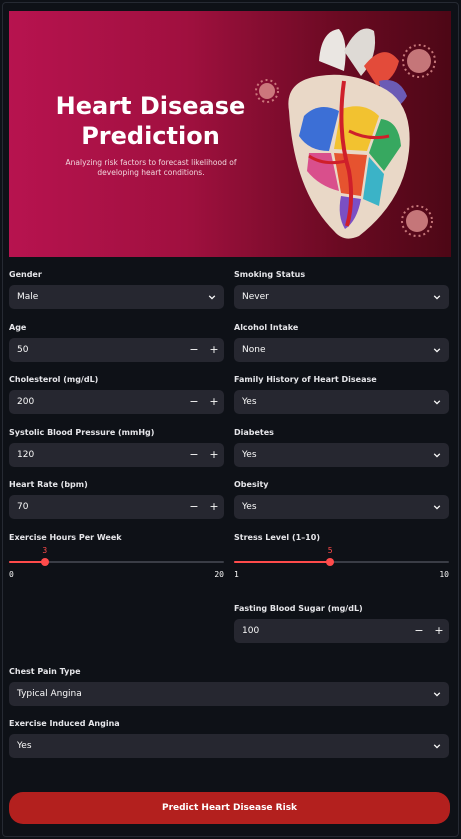  What do you see at coordinates (214, 507) in the screenshot?
I see `heart-rate-increment-button: +` at bounding box center [214, 507].